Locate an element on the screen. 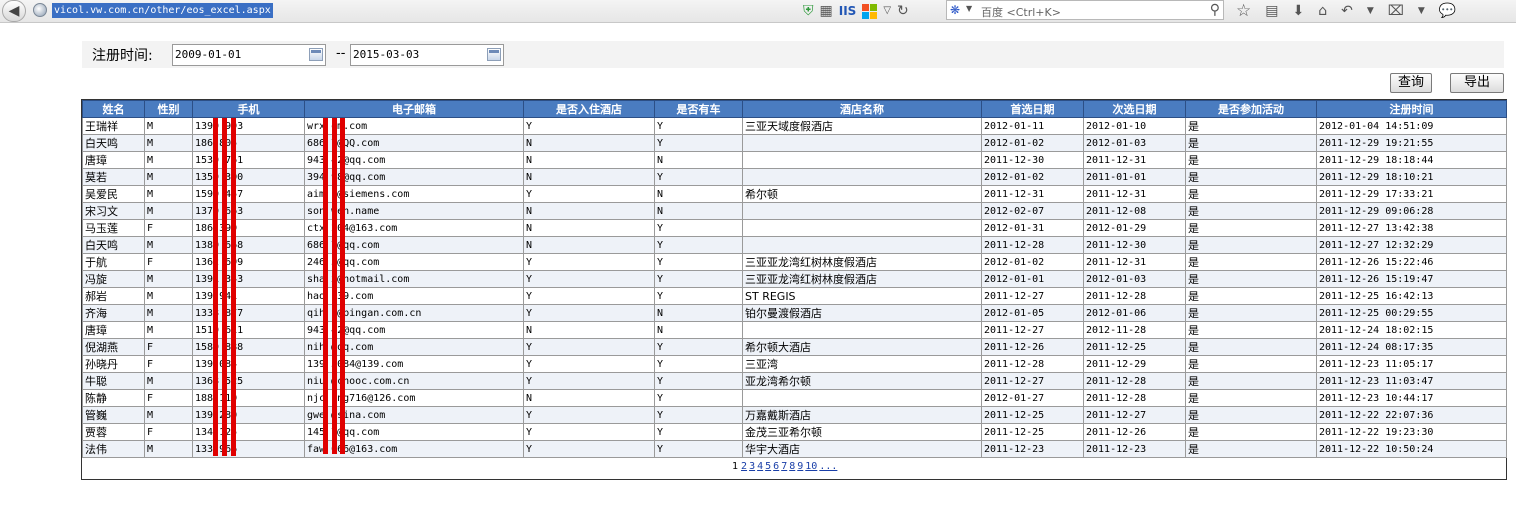 This screenshot has height=514, width=1516. page-link: 6 is located at coordinates (776, 466).